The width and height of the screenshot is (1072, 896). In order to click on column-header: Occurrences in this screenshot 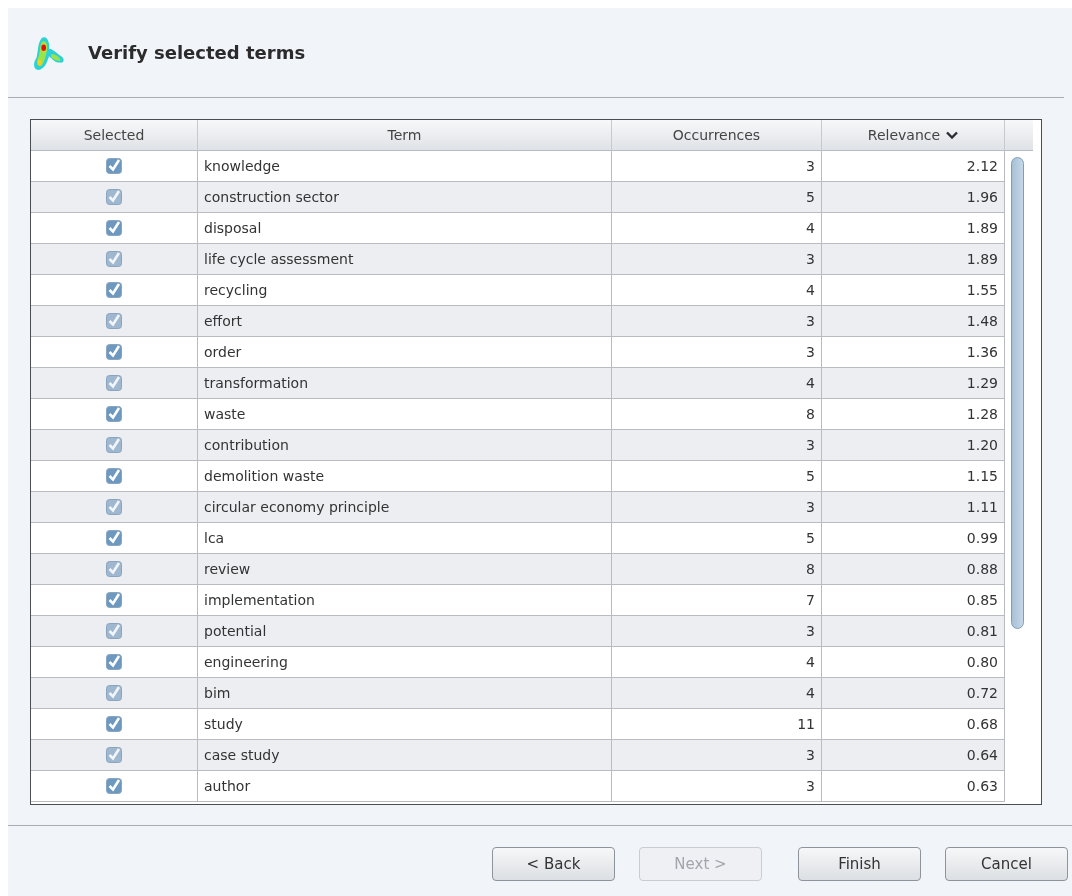, I will do `click(717, 135)`.